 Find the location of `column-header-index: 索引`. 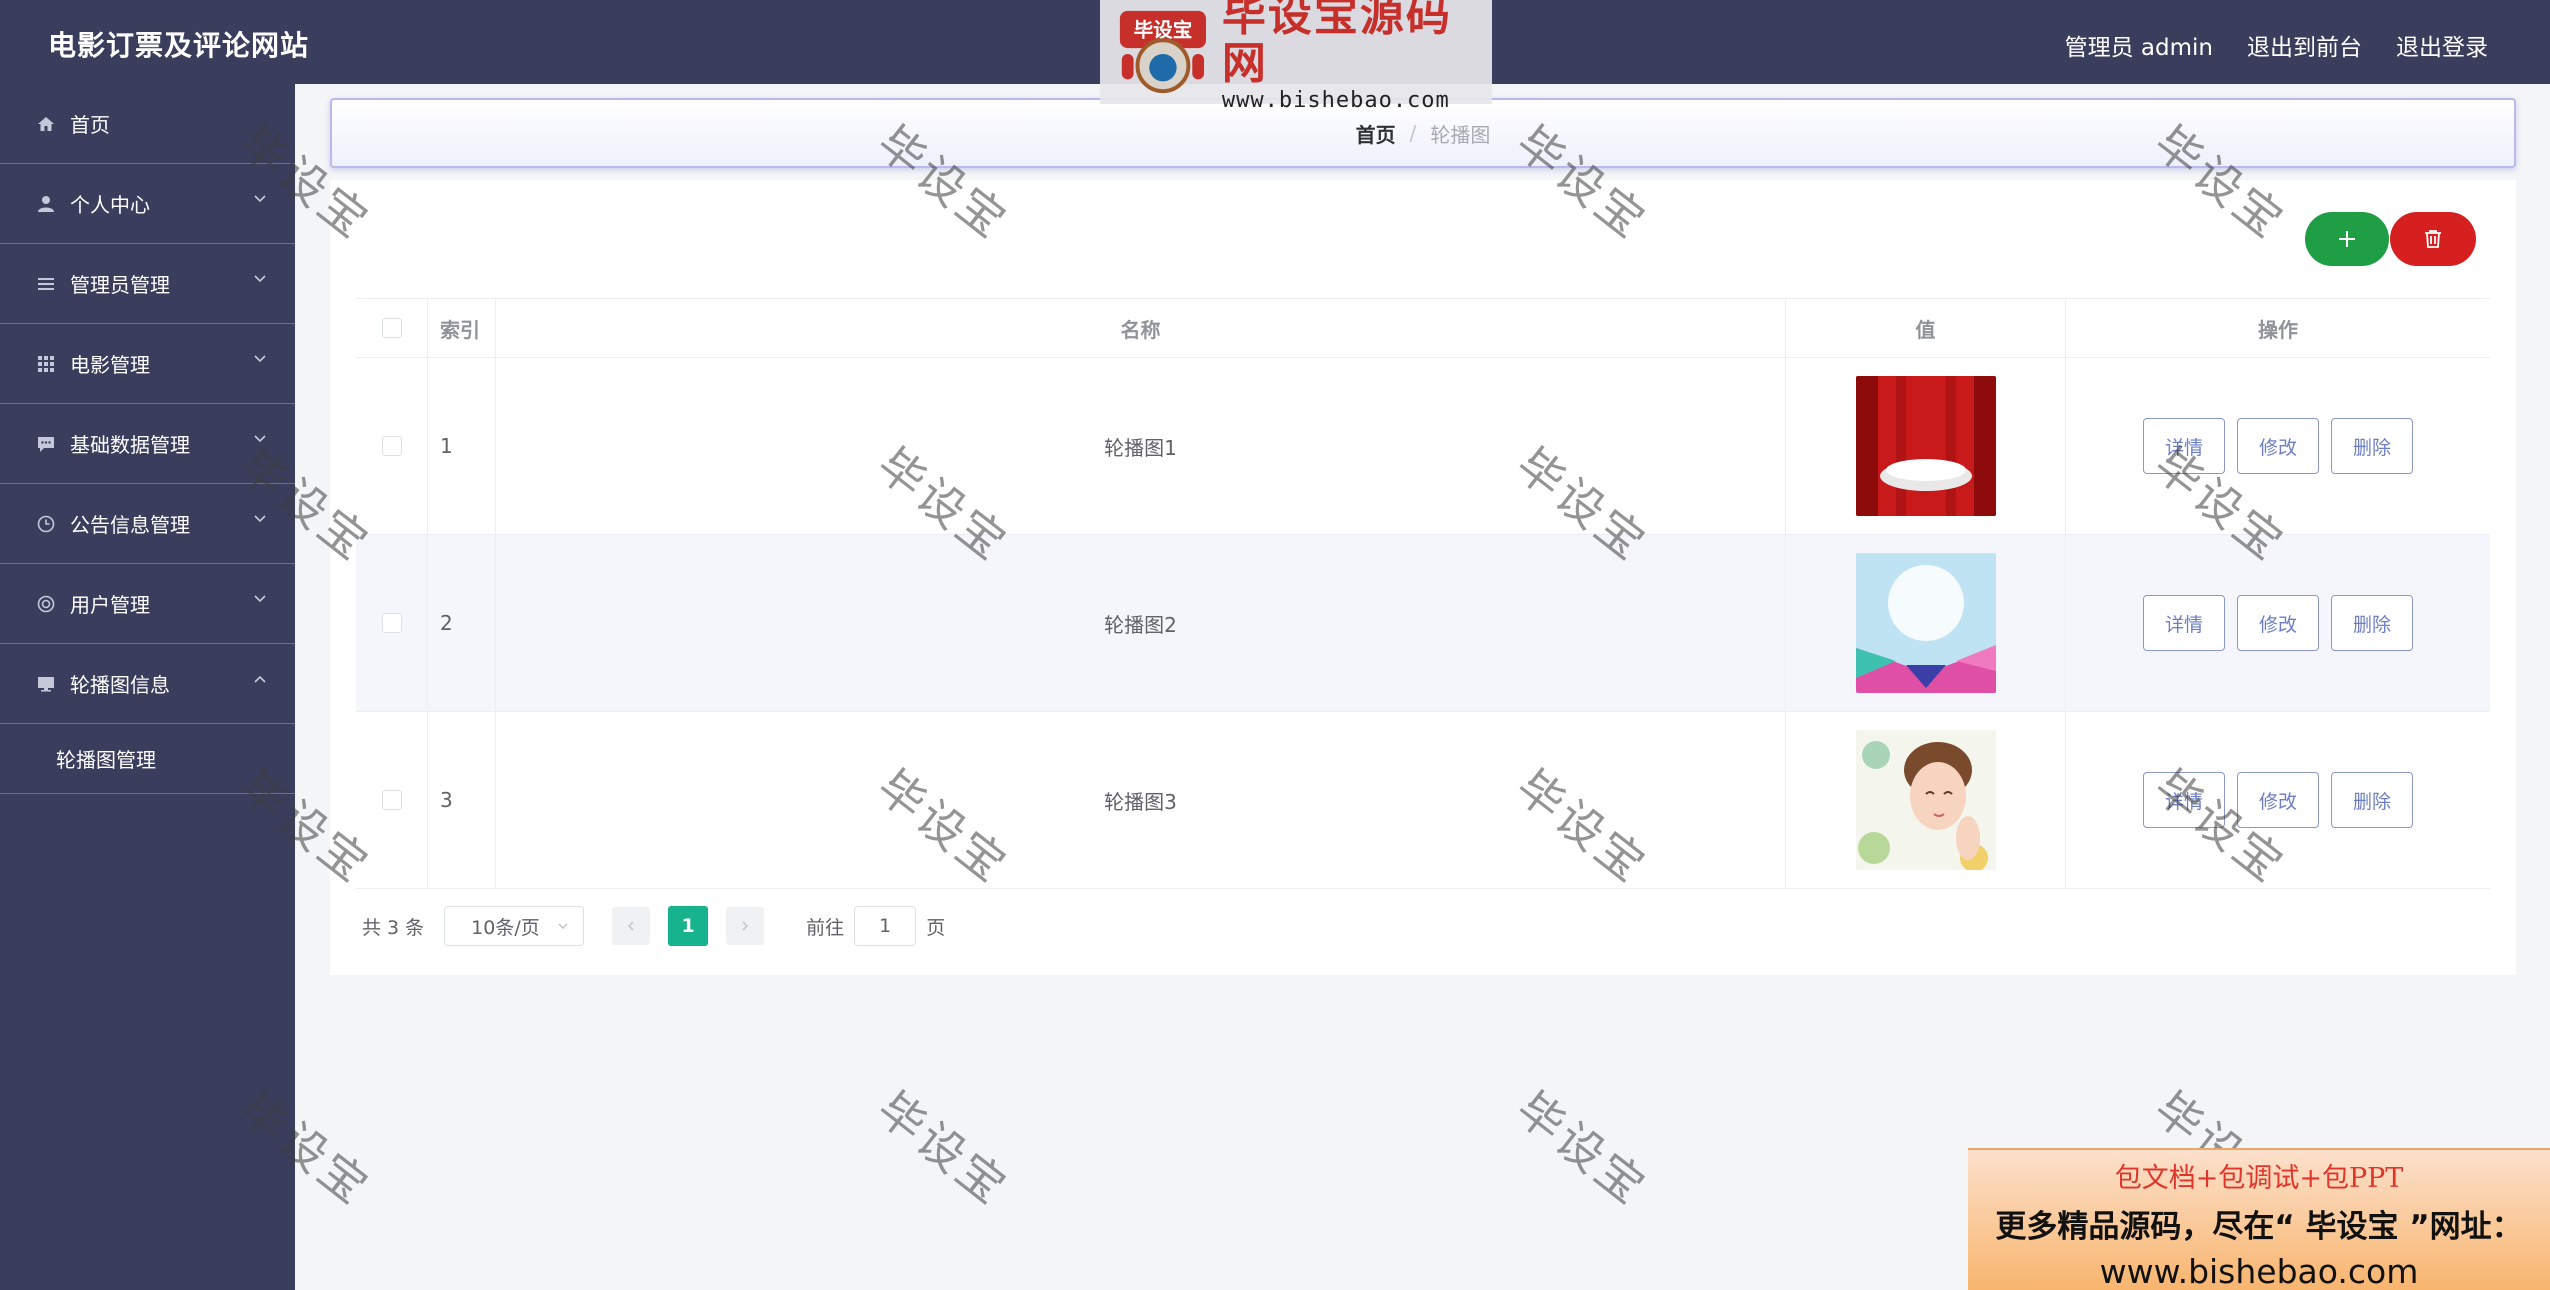

column-header-index: 索引 is located at coordinates (462, 328).